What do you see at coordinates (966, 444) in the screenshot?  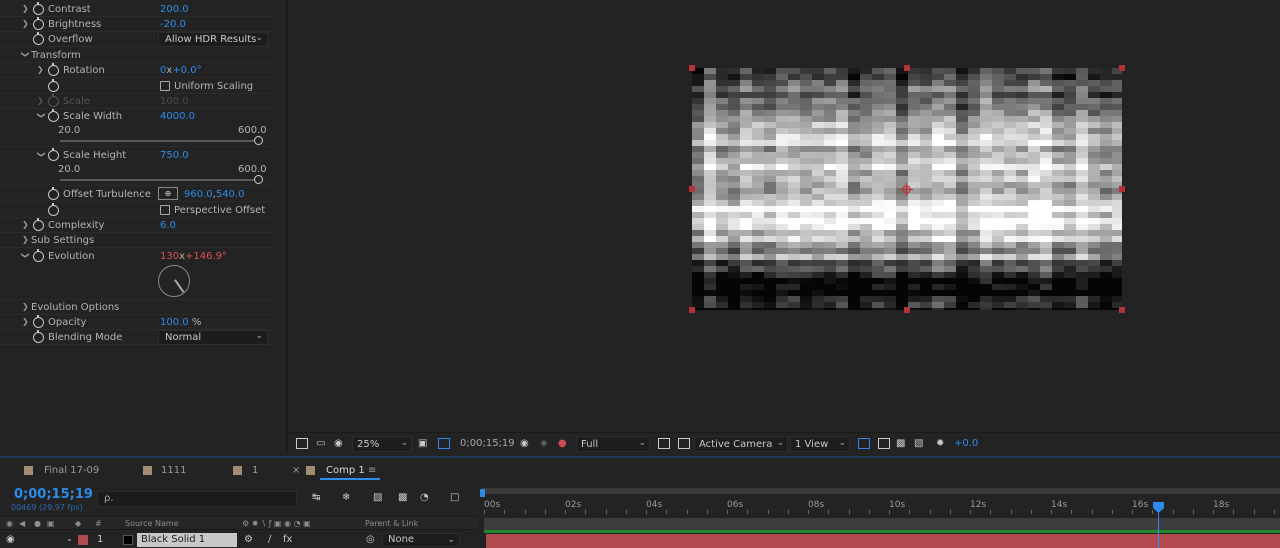 I see `exposure-value: +0.0` at bounding box center [966, 444].